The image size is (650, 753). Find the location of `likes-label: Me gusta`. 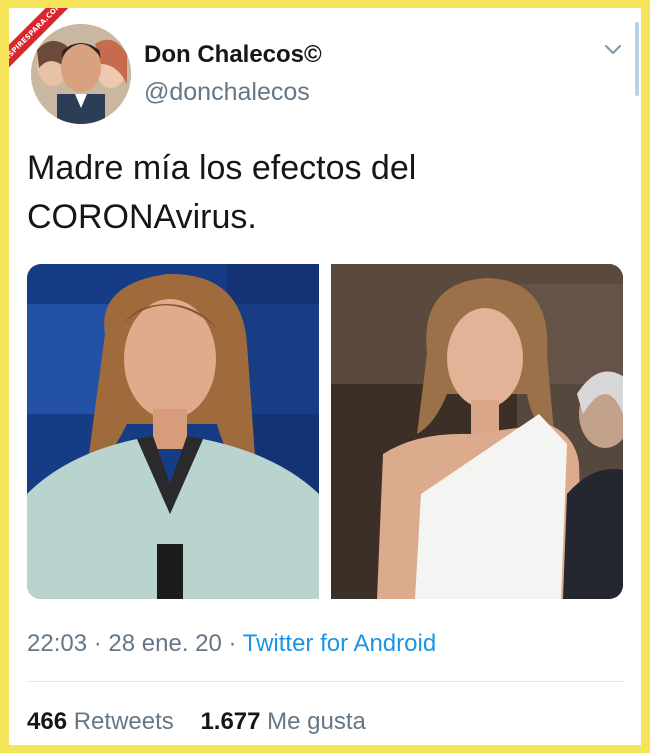

likes-label: Me gusta is located at coordinates (316, 721).